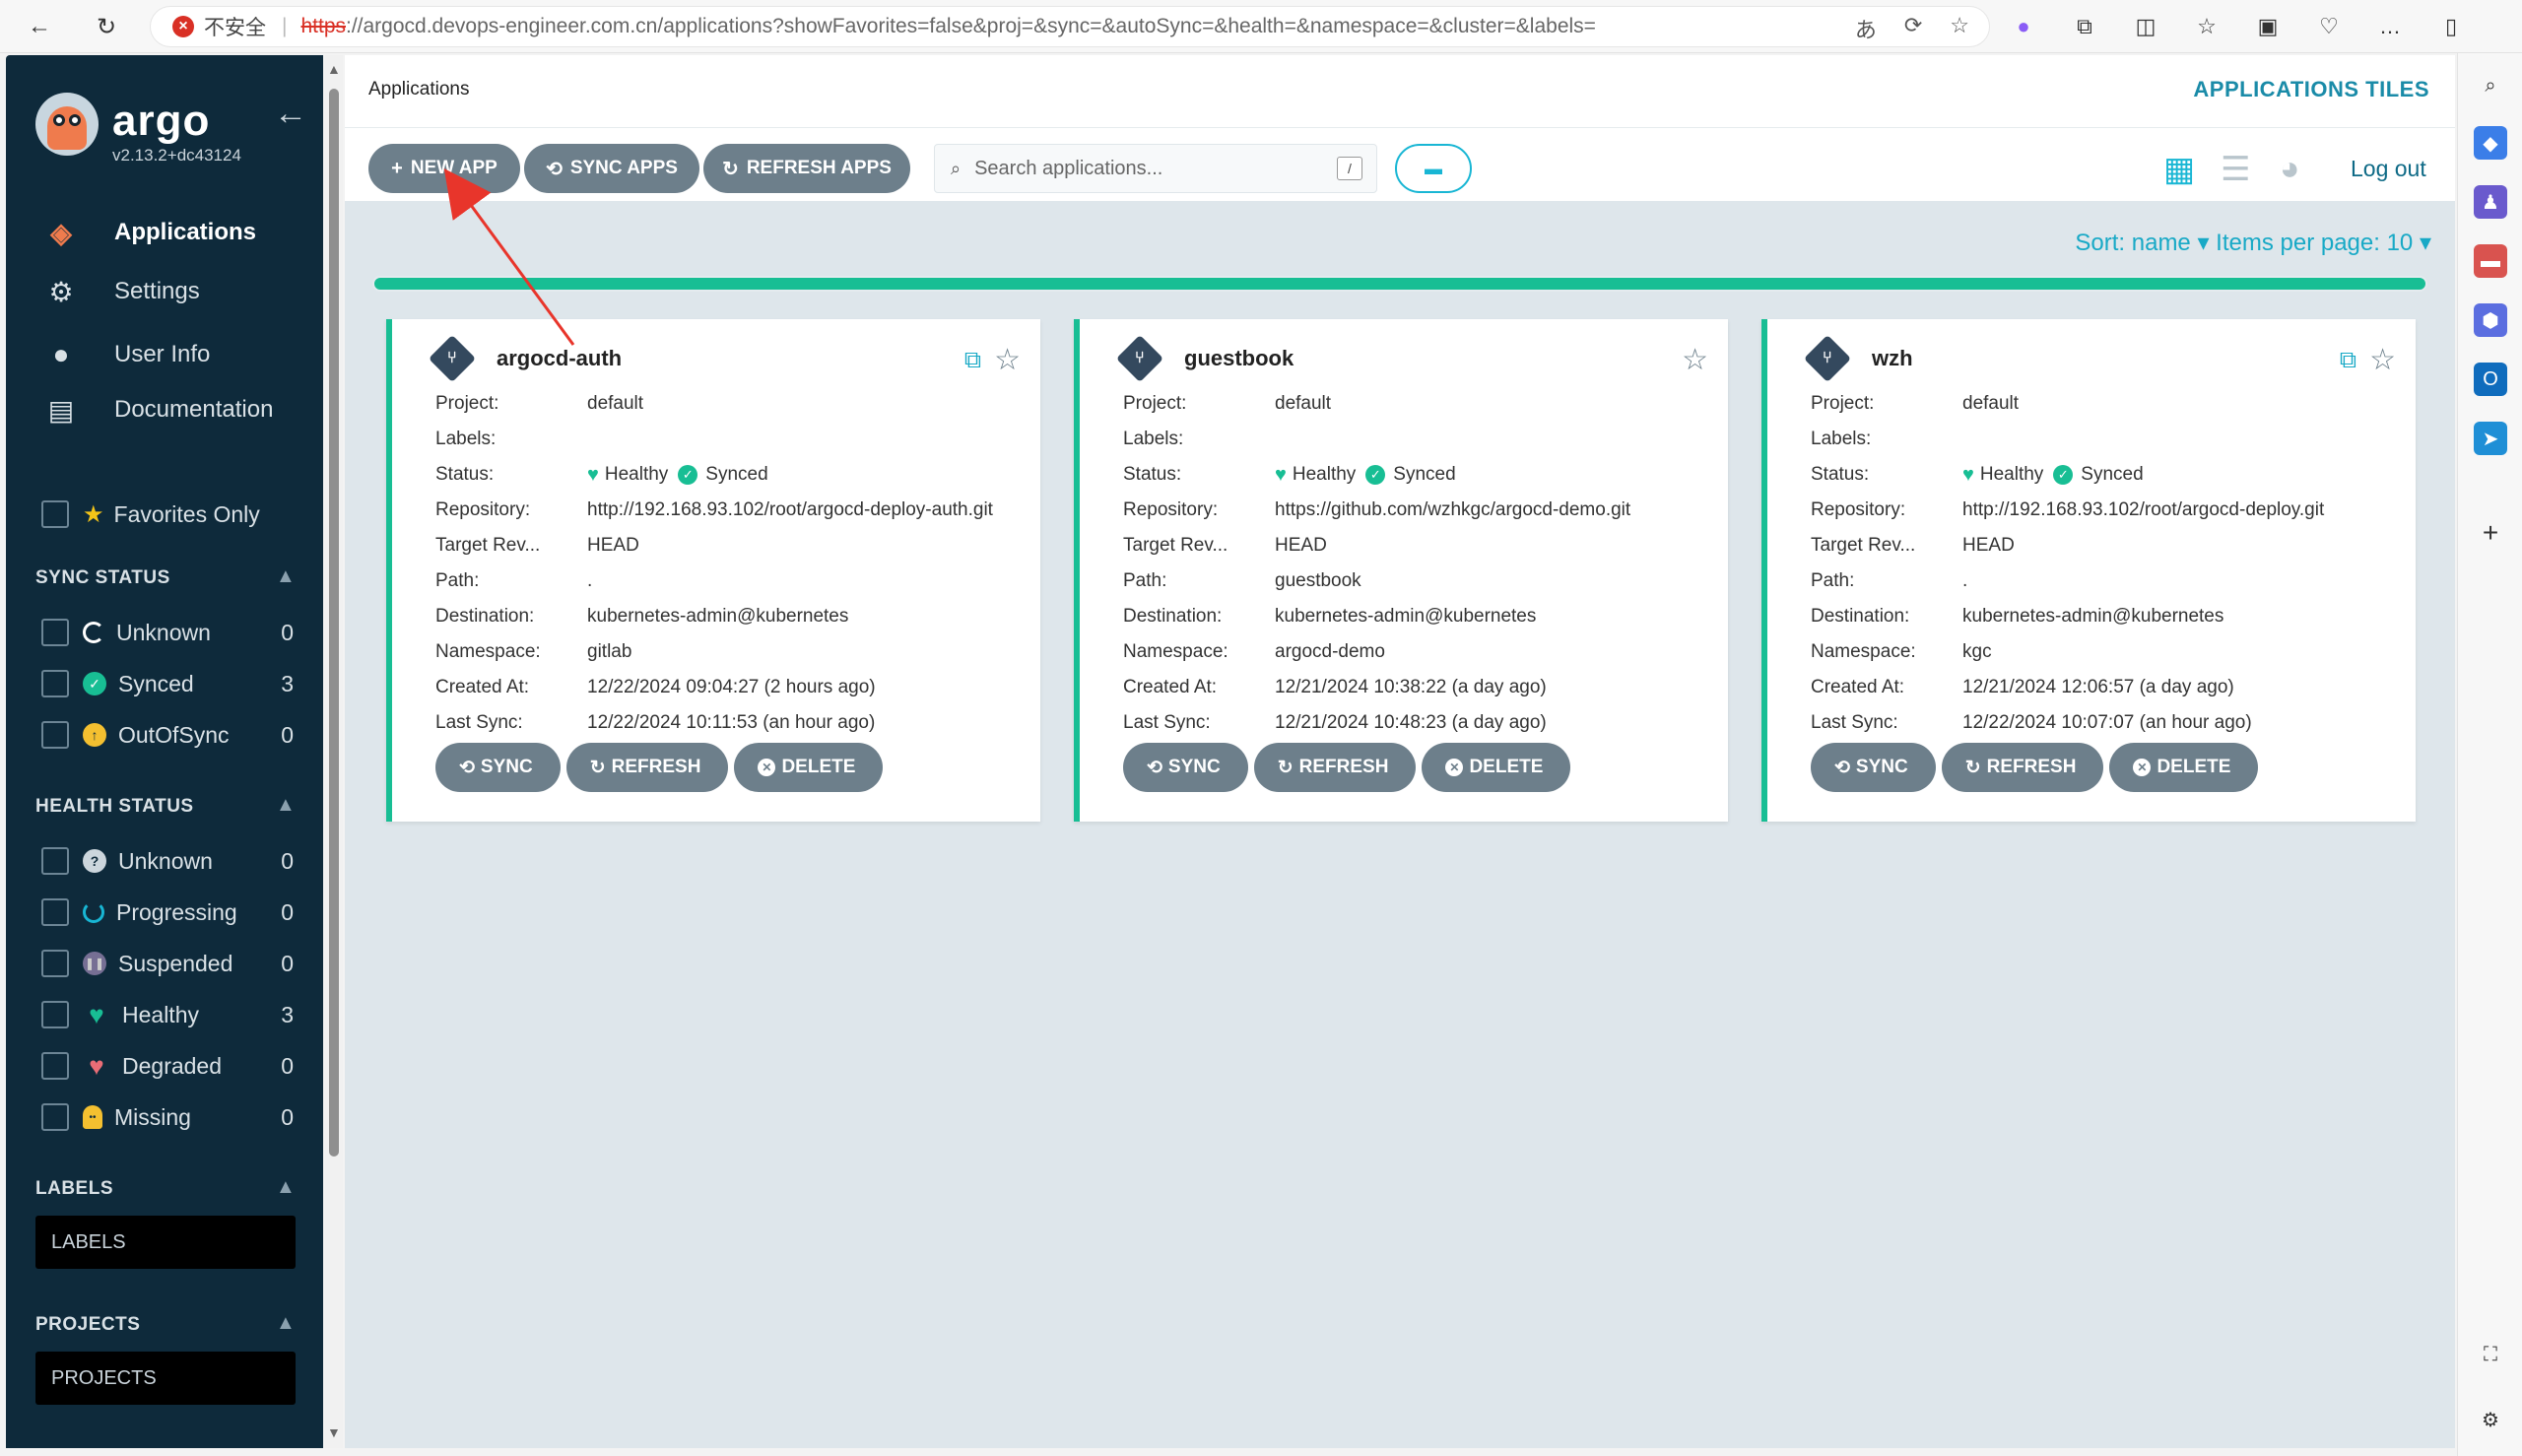  Describe the element at coordinates (287, 911) in the screenshot. I see `filter-count: 0` at that location.